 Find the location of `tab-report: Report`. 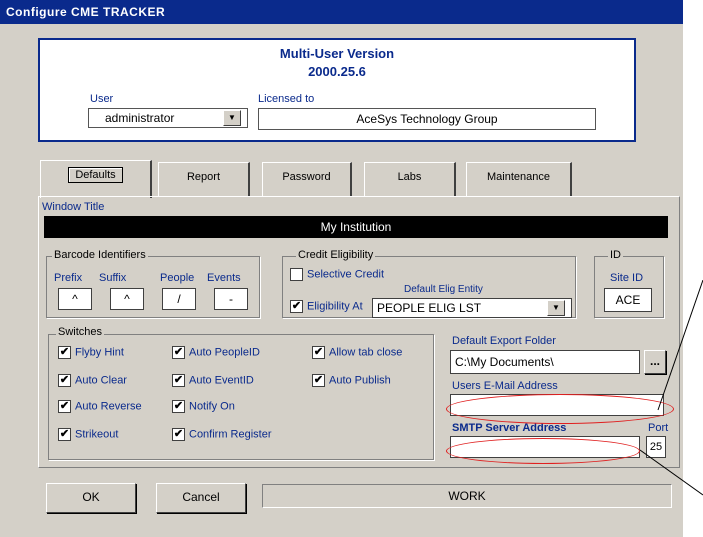

tab-report: Report is located at coordinates (204, 179).